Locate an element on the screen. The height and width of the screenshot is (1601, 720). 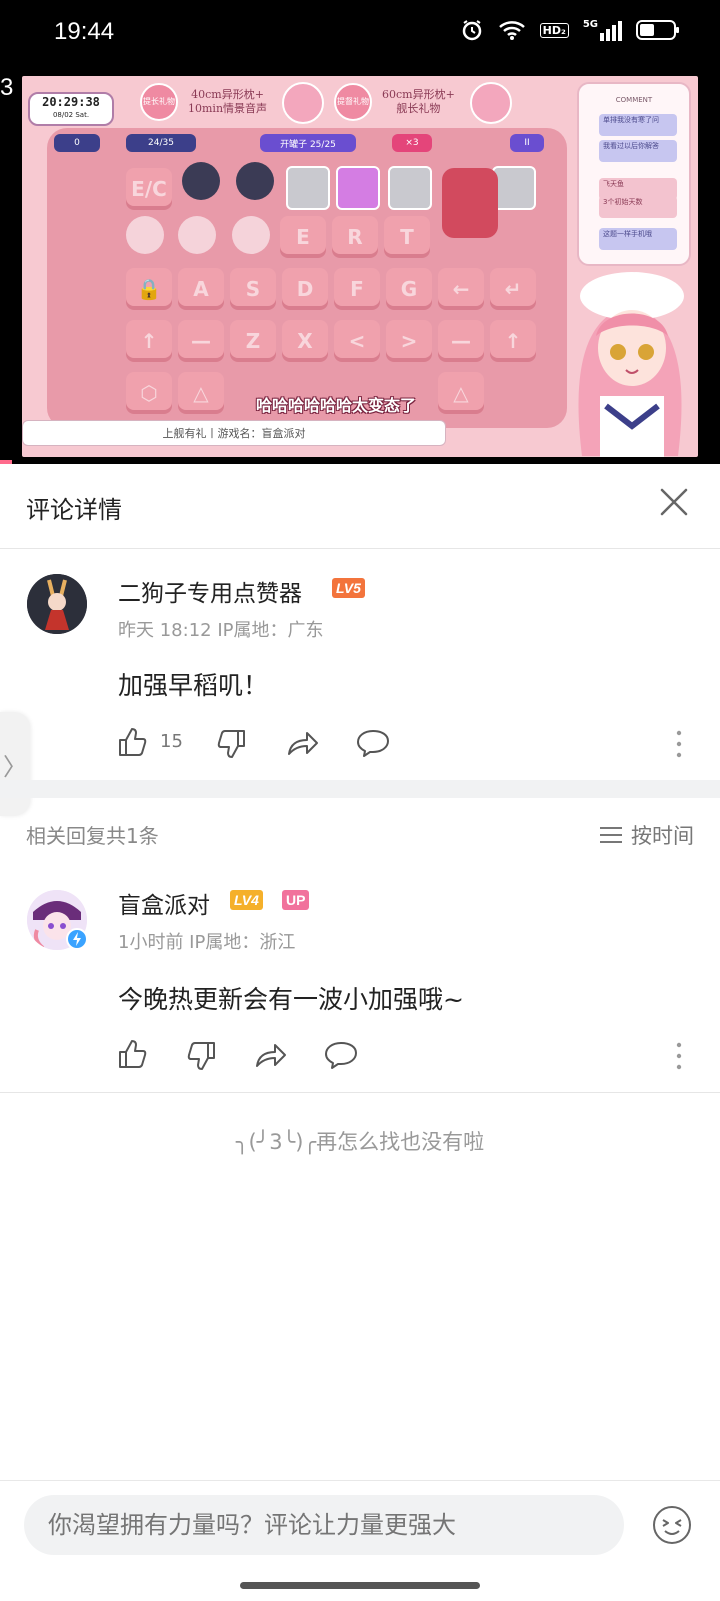
battery-icon is located at coordinates (657, 30).